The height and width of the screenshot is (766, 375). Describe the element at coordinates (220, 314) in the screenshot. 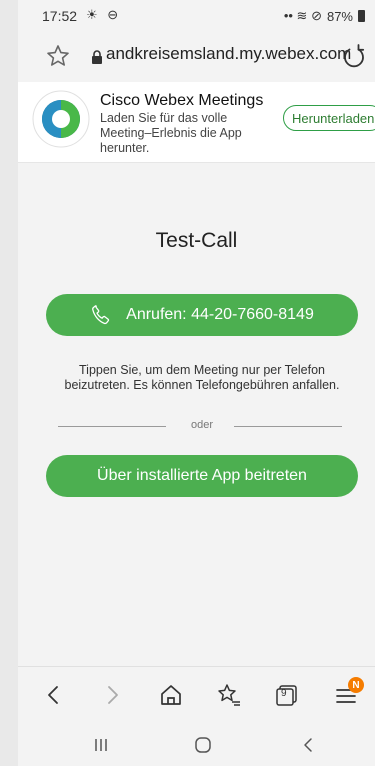

I see `call-button-label: Anrufen: 44-20-7660-8149` at that location.